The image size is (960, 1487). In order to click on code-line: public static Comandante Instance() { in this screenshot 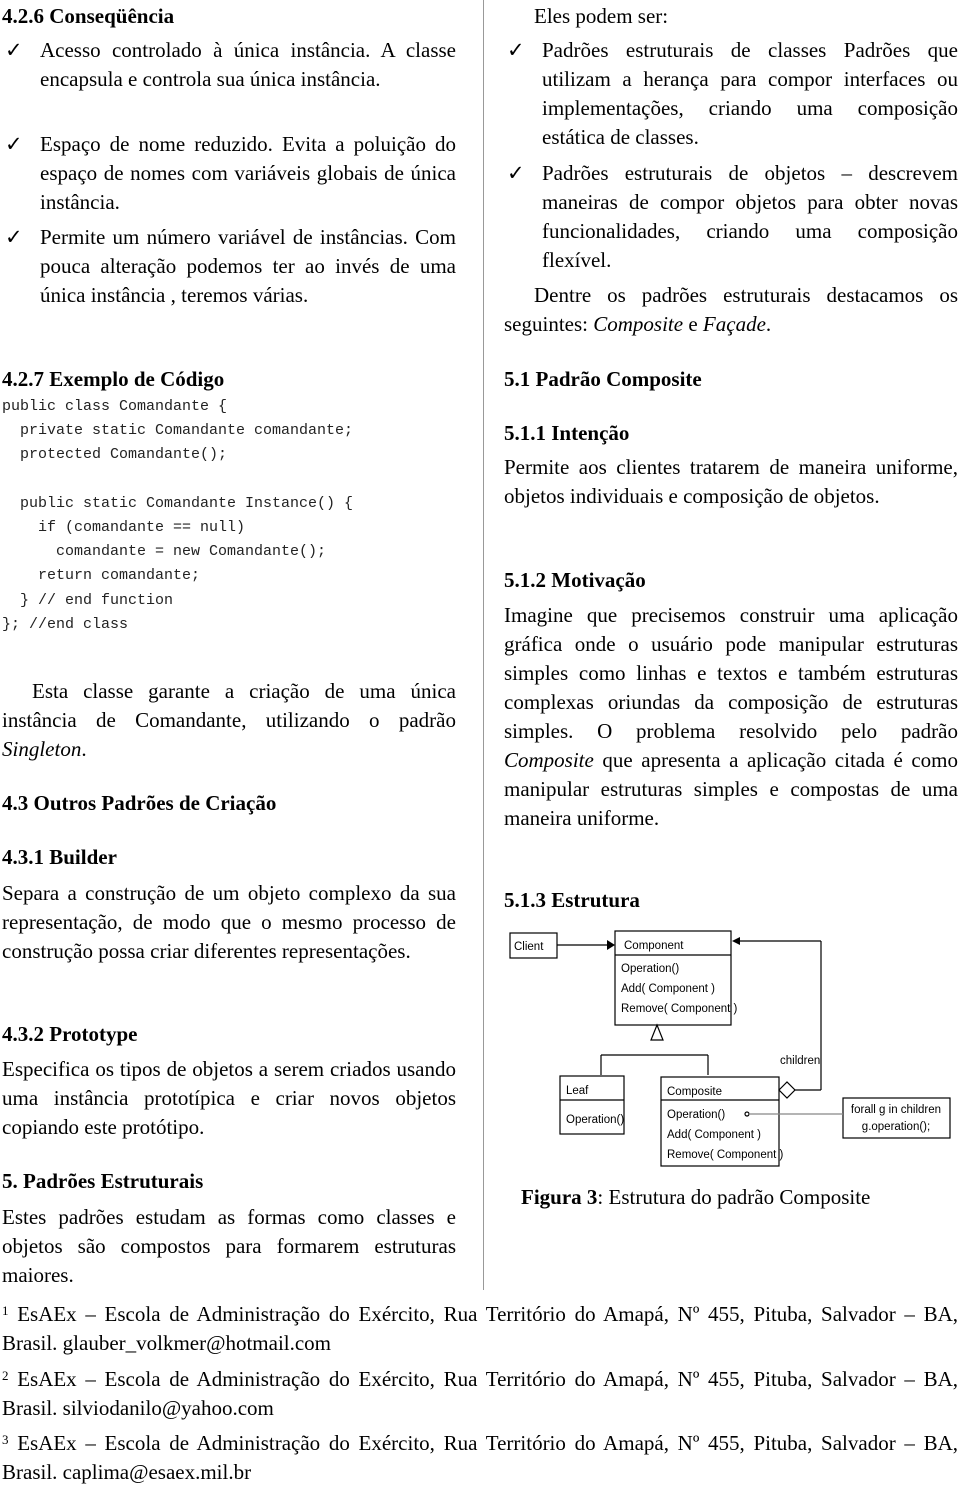, I will do `click(178, 503)`.